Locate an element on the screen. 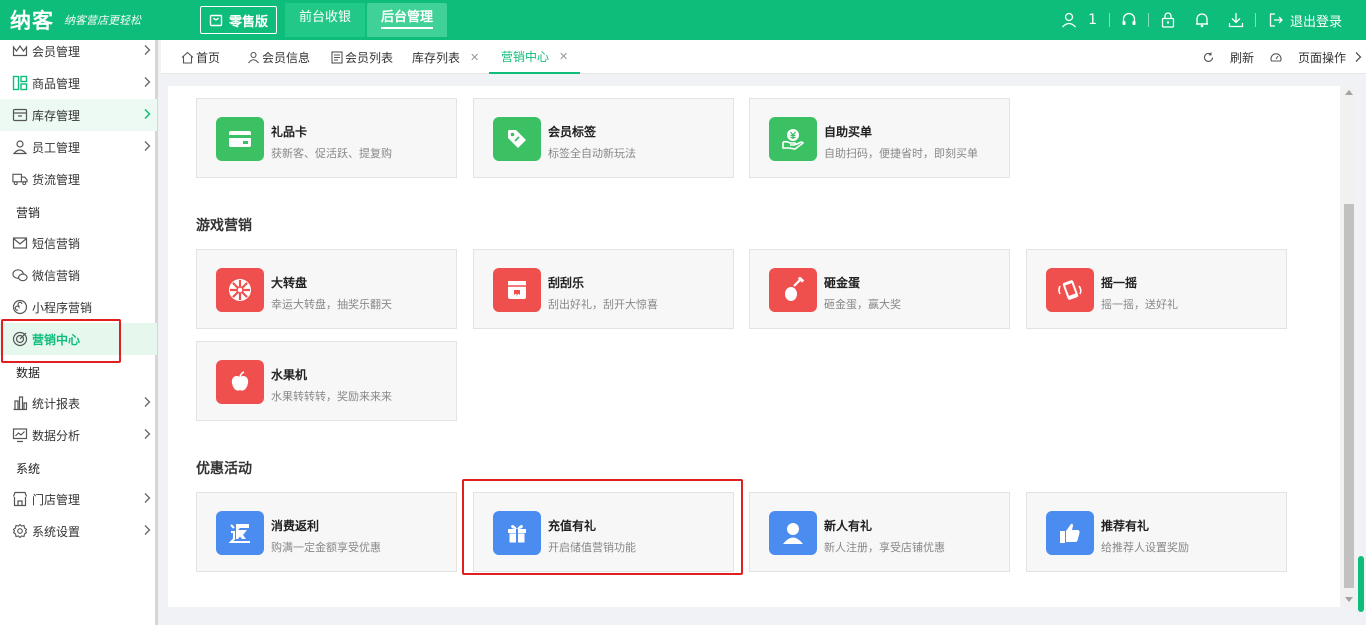 This screenshot has height=625, width=1366. wechat-icon is located at coordinates (20, 275).